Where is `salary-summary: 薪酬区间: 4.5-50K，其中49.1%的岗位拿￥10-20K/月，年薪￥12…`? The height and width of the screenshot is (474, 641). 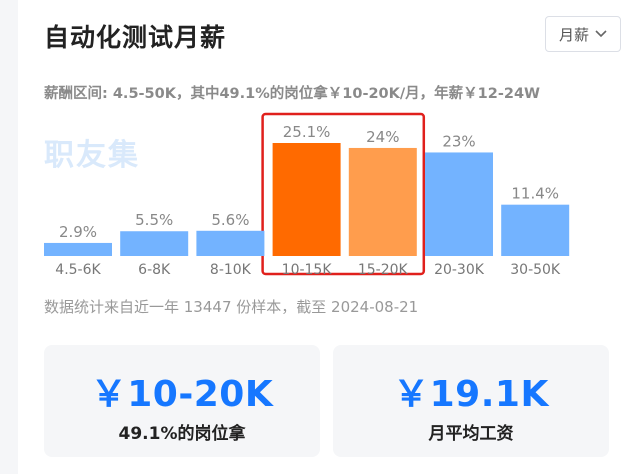
salary-summary: 薪酬区间: 4.5-50K，其中49.1%的岗位拿￥10-20K/月，年薪￥12… is located at coordinates (292, 94).